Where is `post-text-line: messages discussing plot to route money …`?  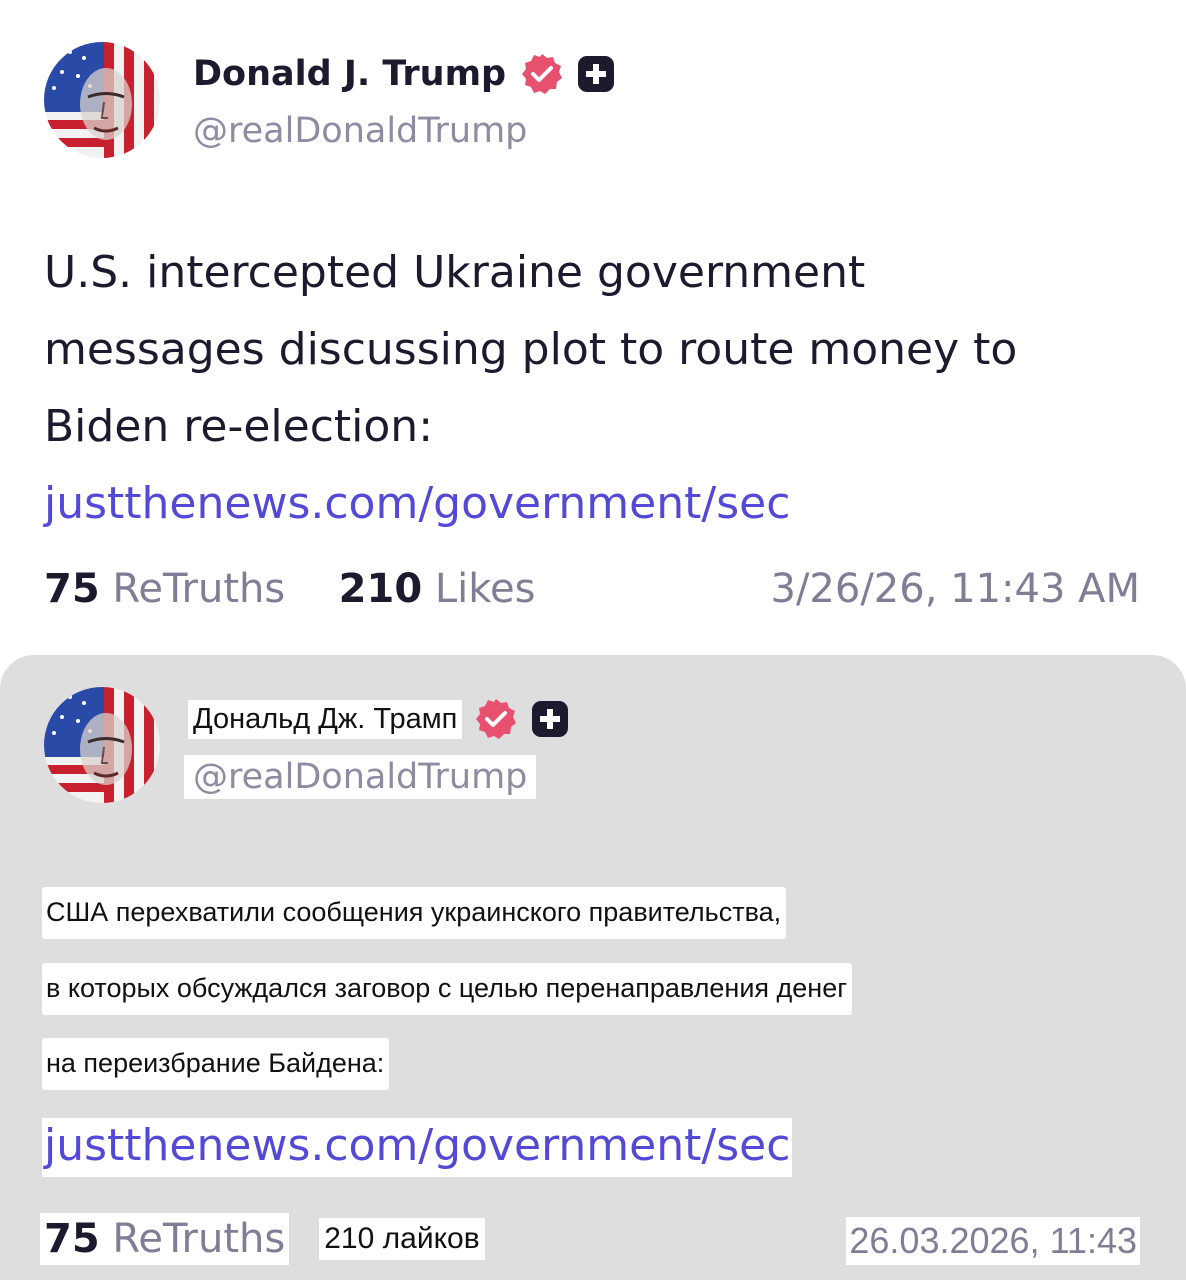 post-text-line: messages discussing plot to route money … is located at coordinates (531, 349).